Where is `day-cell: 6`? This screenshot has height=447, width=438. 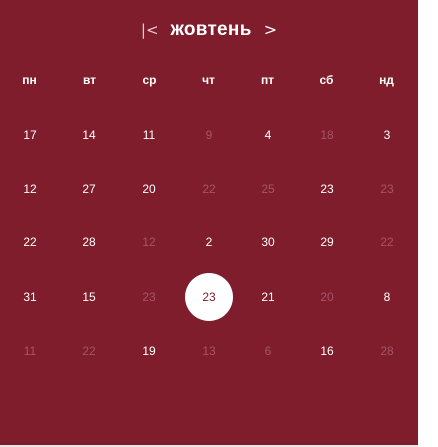
day-cell: 6 is located at coordinates (268, 351).